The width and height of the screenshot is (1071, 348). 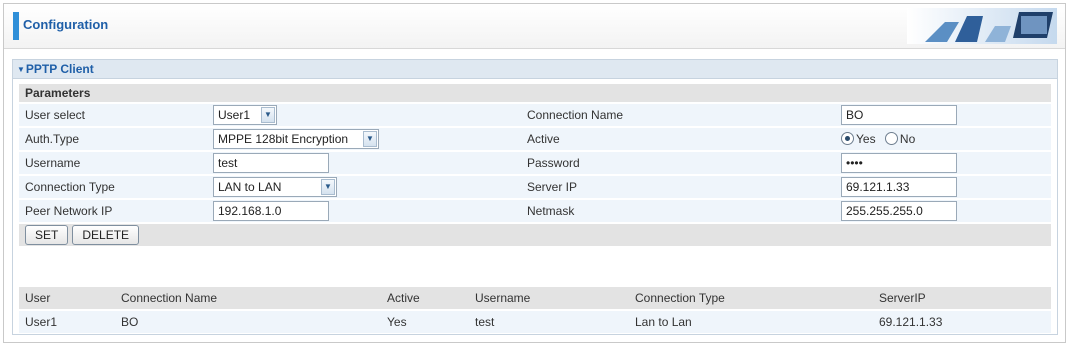 What do you see at coordinates (275, 187) in the screenshot?
I see `connection-type-dropdown: LAN to LAN ▼` at bounding box center [275, 187].